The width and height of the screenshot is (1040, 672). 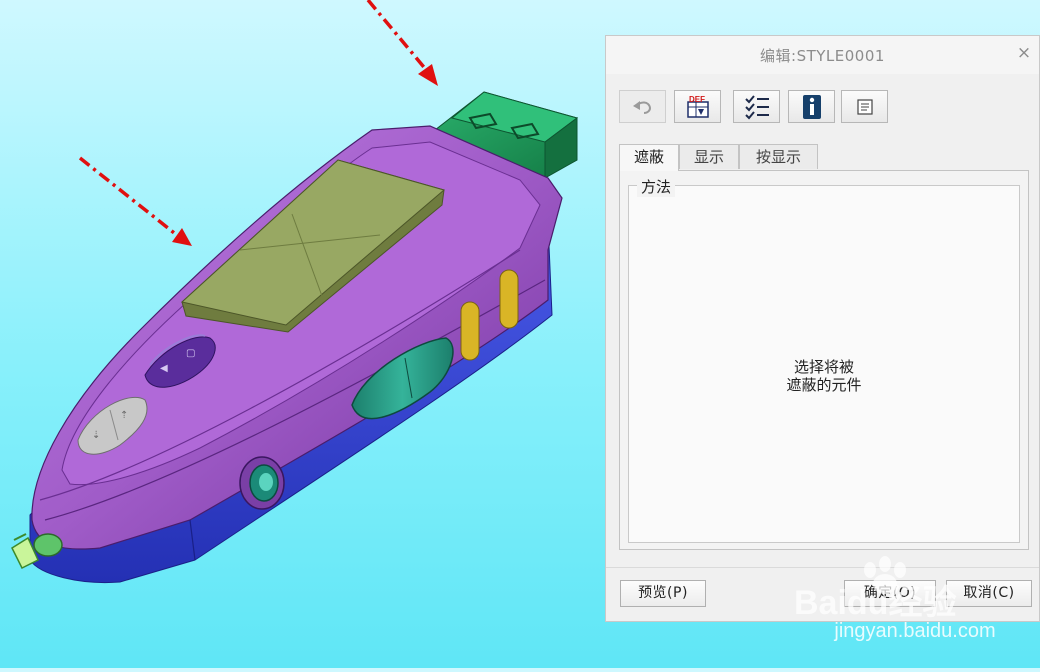 What do you see at coordinates (262, 483) in the screenshot?
I see `round-port-model` at bounding box center [262, 483].